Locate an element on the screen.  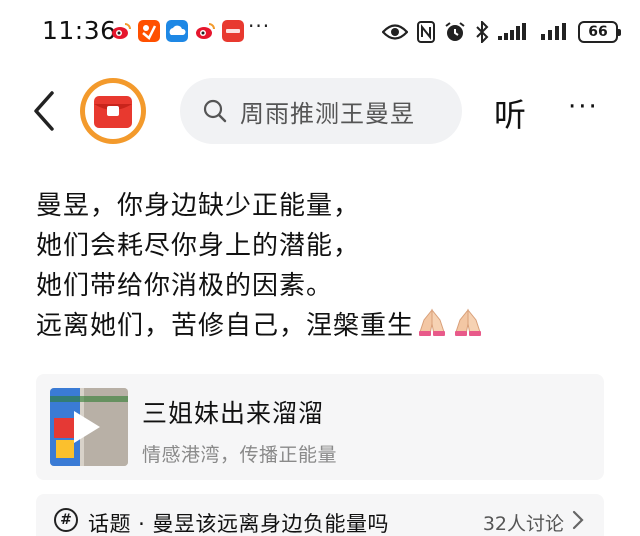
taobao-icon is located at coordinates (149, 31).